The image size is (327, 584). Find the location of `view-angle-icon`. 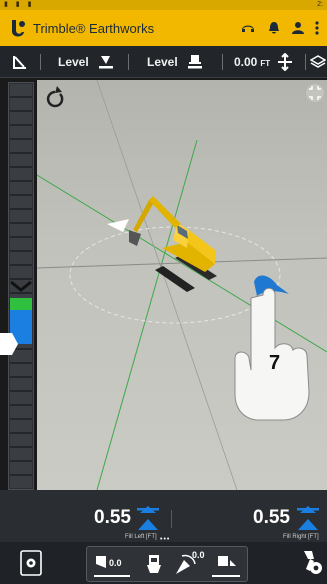

view-angle-icon is located at coordinates (19, 62).